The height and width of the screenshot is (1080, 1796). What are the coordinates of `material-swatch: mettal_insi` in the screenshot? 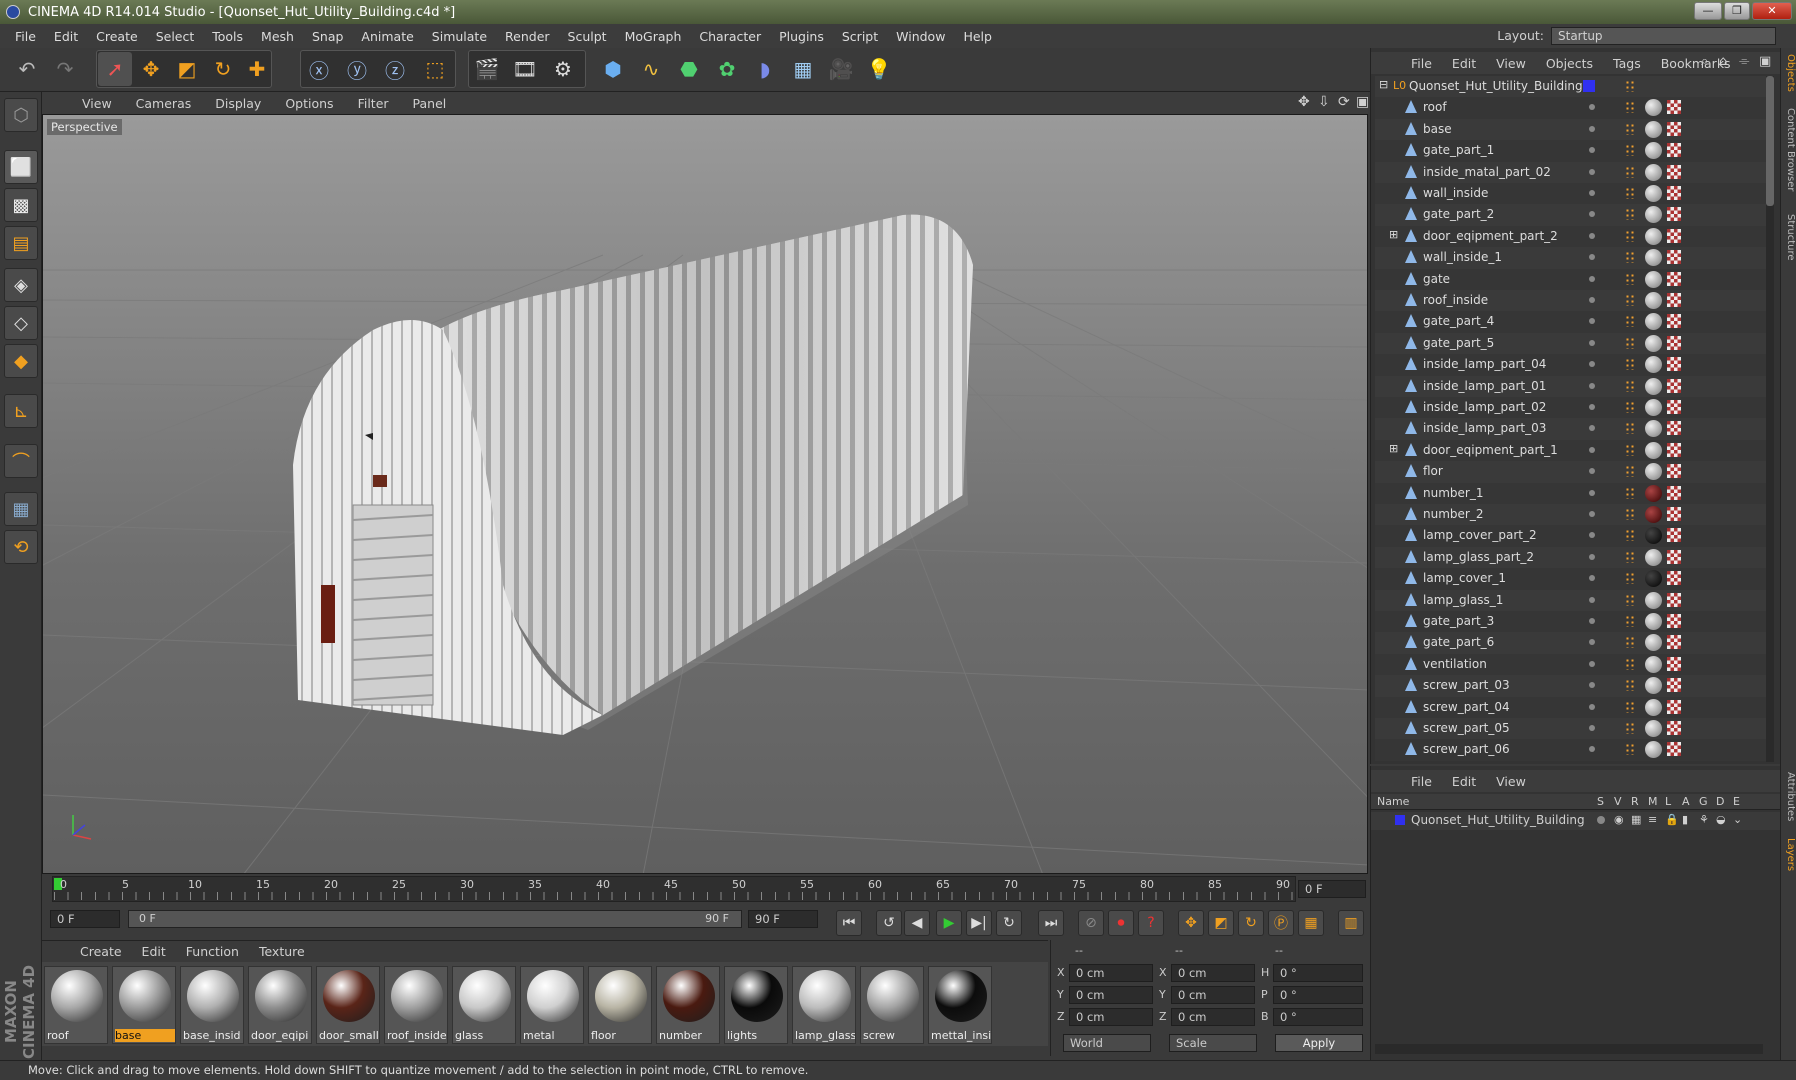 It's located at (960, 1005).